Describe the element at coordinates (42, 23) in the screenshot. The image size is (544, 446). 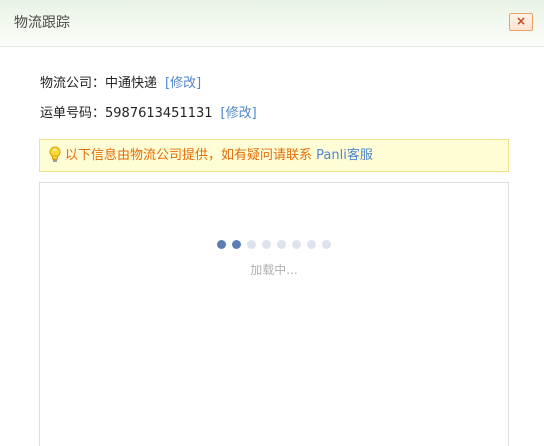
I see `dialog-title: 物流跟踪` at that location.